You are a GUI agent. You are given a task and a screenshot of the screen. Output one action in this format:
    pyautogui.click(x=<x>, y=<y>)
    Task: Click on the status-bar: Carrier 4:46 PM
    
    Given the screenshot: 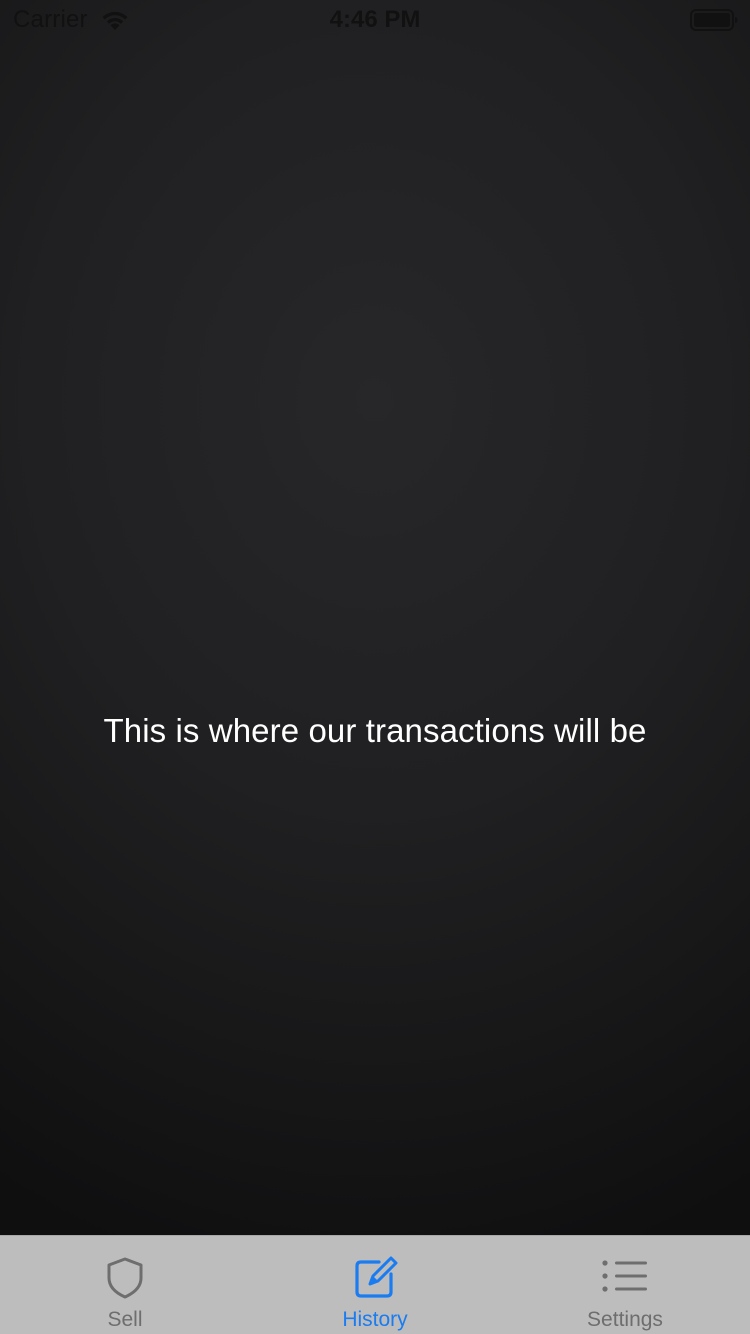 What is the action you would take?
    pyautogui.click(x=375, y=20)
    